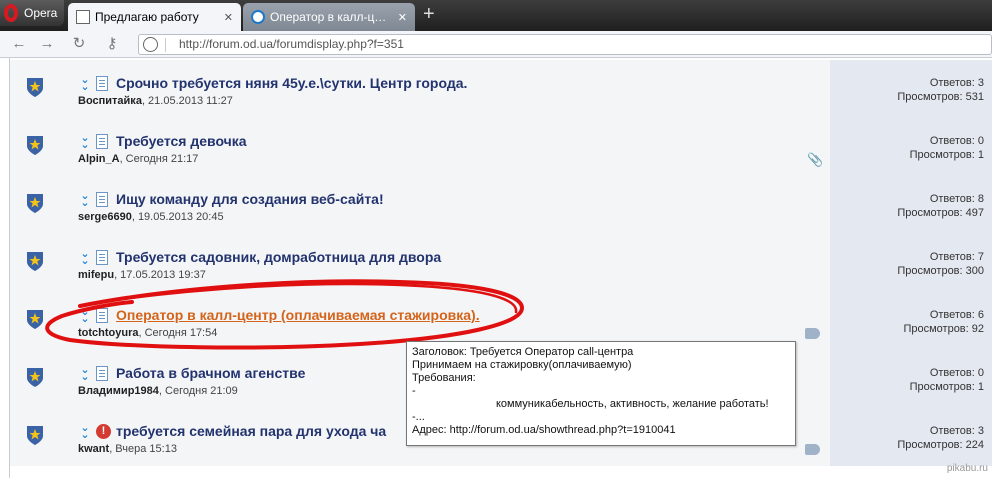 Image resolution: width=992 pixels, height=478 pixels. Describe the element at coordinates (103, 431) in the screenshot. I see `important-icon: !` at that location.